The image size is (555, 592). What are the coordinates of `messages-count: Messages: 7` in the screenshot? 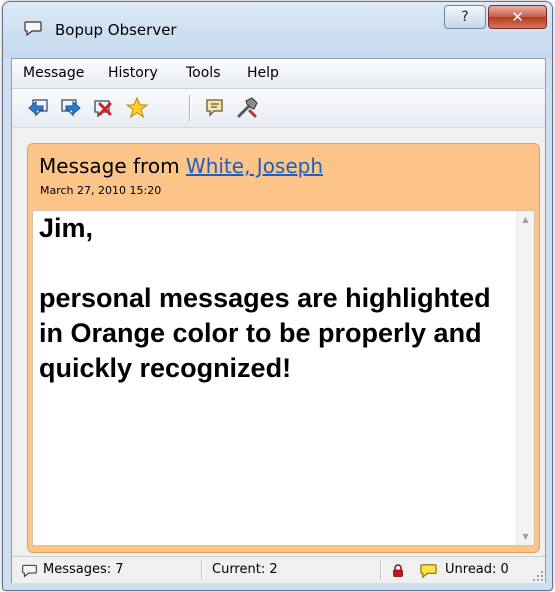 It's located at (83, 569).